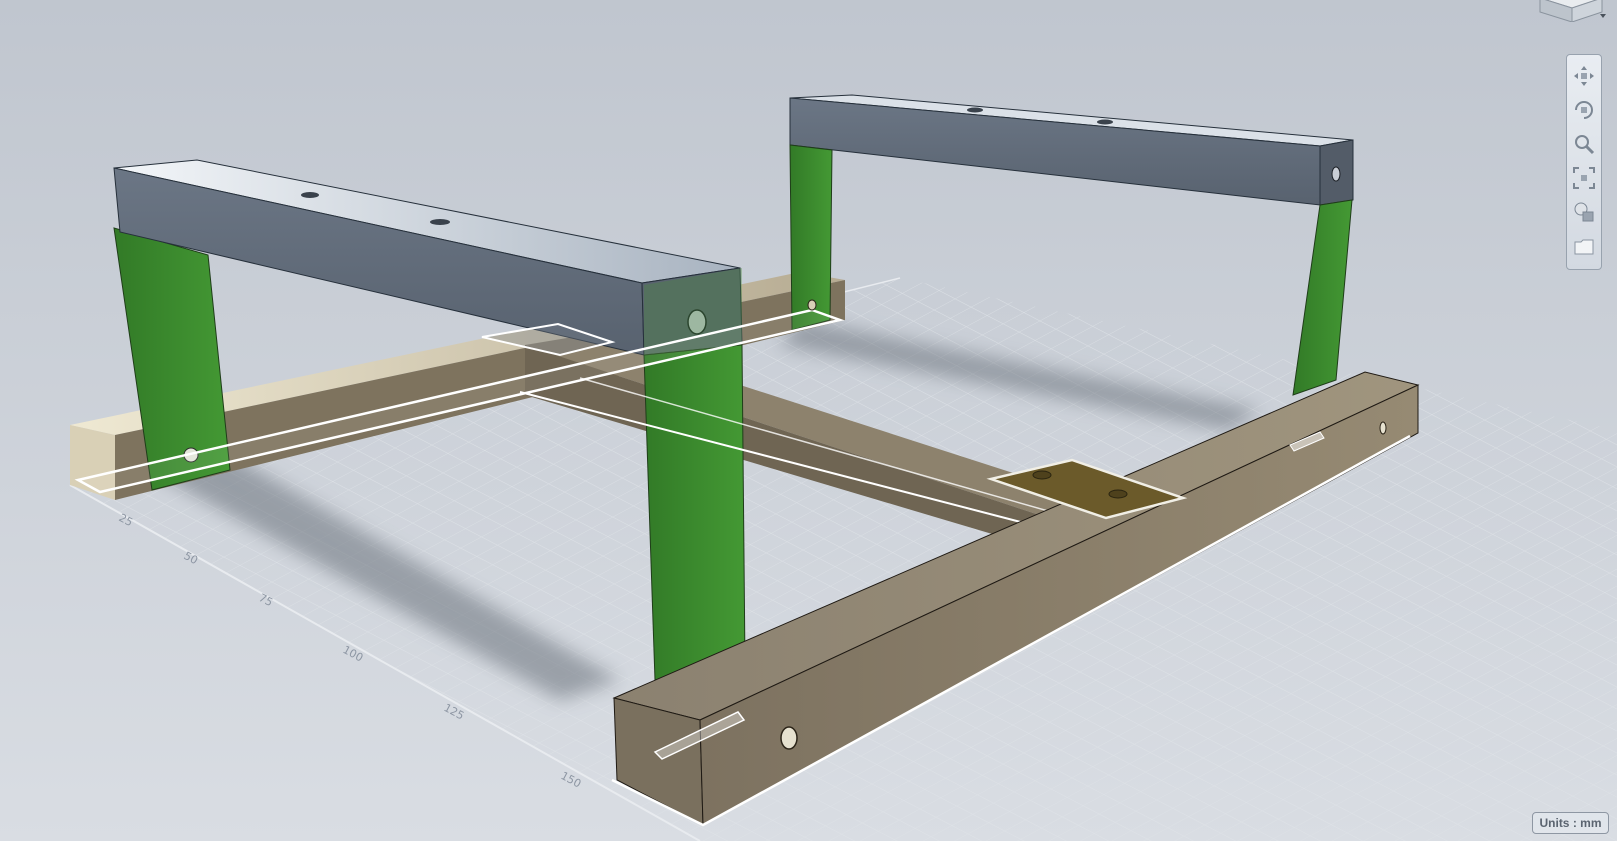  I want to click on views-button, so click(1584, 246).